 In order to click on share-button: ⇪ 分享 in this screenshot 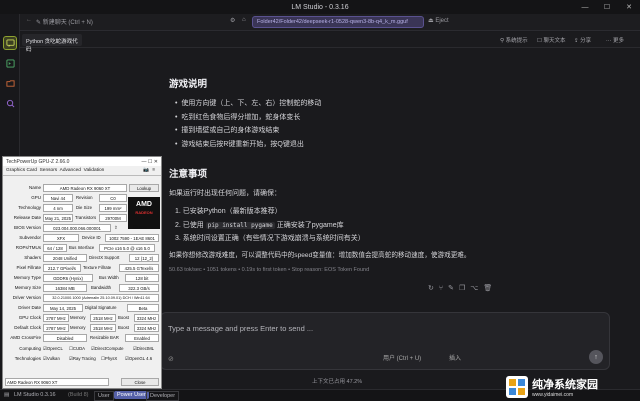, I will do `click(582, 40)`.